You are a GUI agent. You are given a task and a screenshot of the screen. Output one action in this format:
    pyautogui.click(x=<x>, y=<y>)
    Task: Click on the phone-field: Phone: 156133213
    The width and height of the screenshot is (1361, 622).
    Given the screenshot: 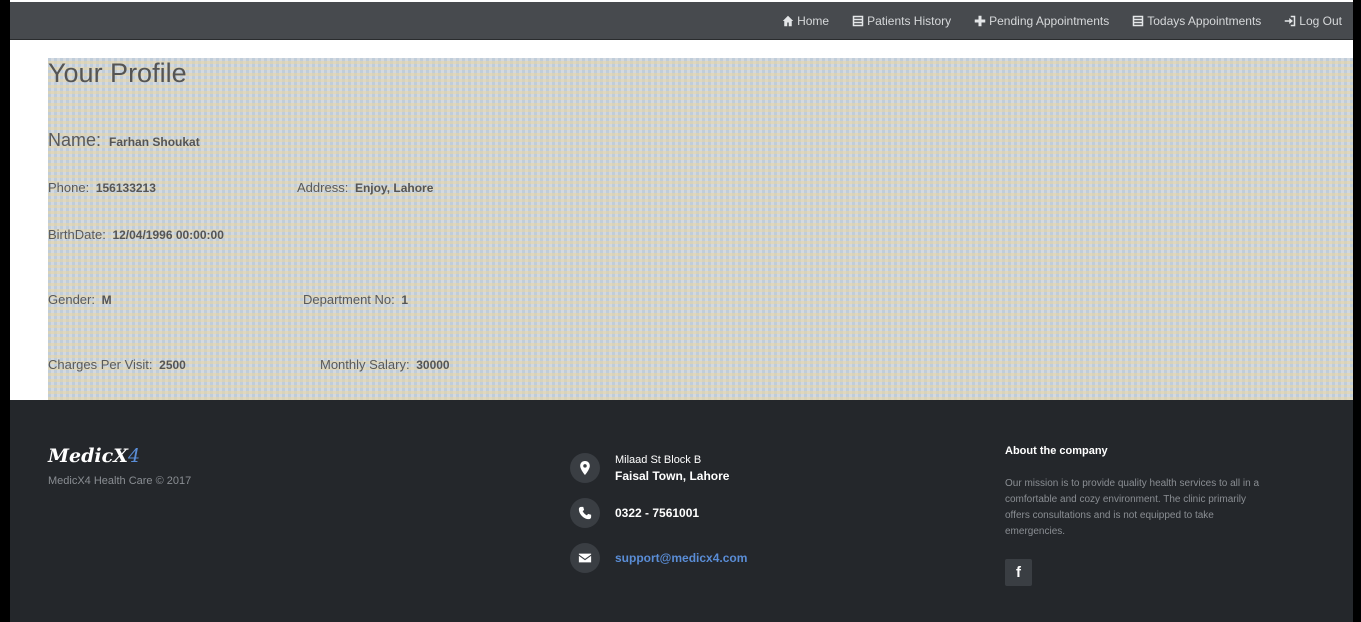 What is the action you would take?
    pyautogui.click(x=102, y=187)
    